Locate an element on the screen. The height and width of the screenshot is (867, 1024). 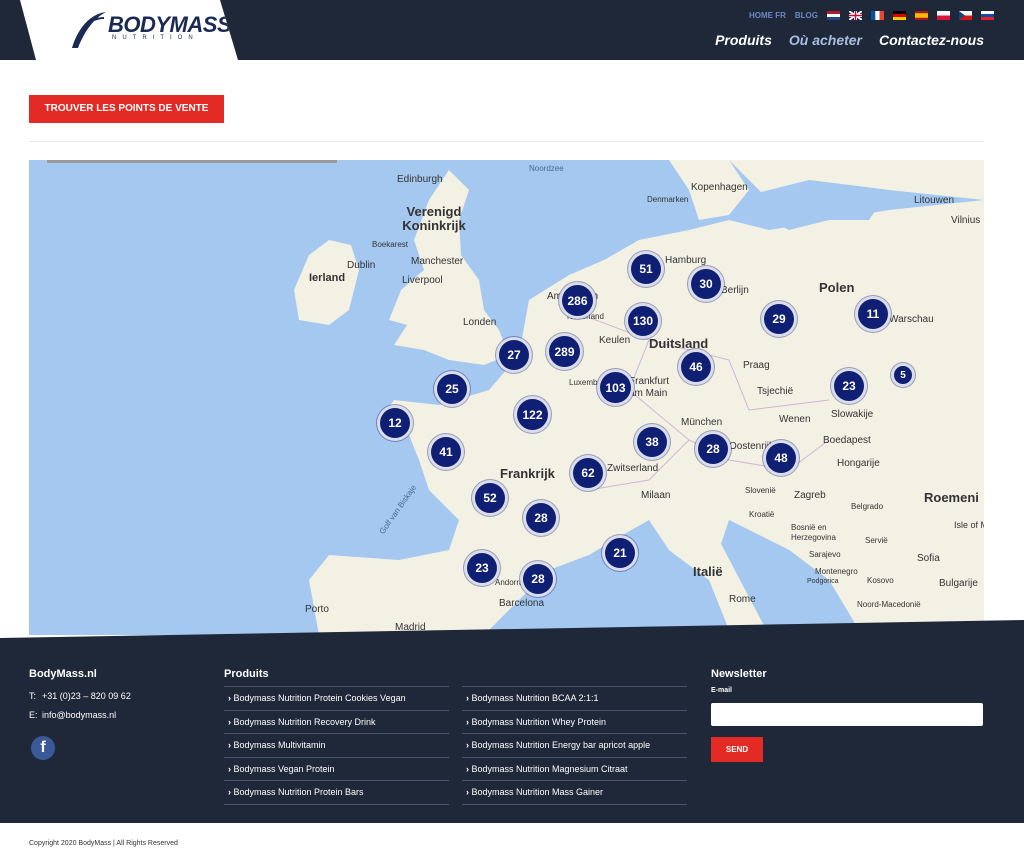
main-nav: Produits Où acheter Contactez-nous is located at coordinates (849, 40).